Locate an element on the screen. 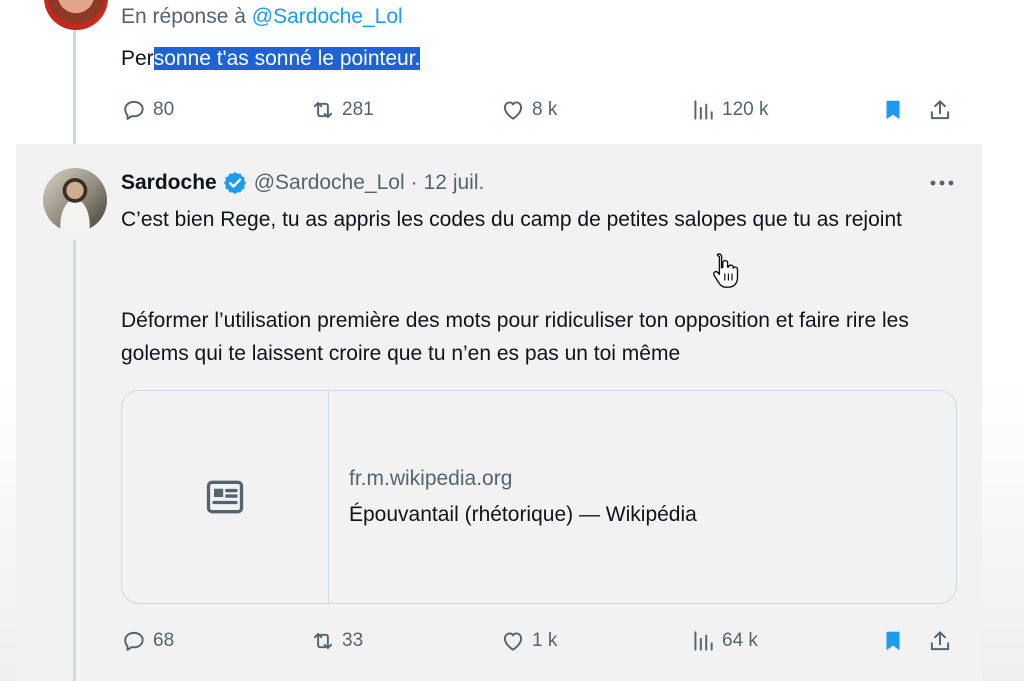 Image resolution: width=1024 pixels, height=681 pixels. reply-handle-link: @Sardoche_Lol is located at coordinates (327, 16).